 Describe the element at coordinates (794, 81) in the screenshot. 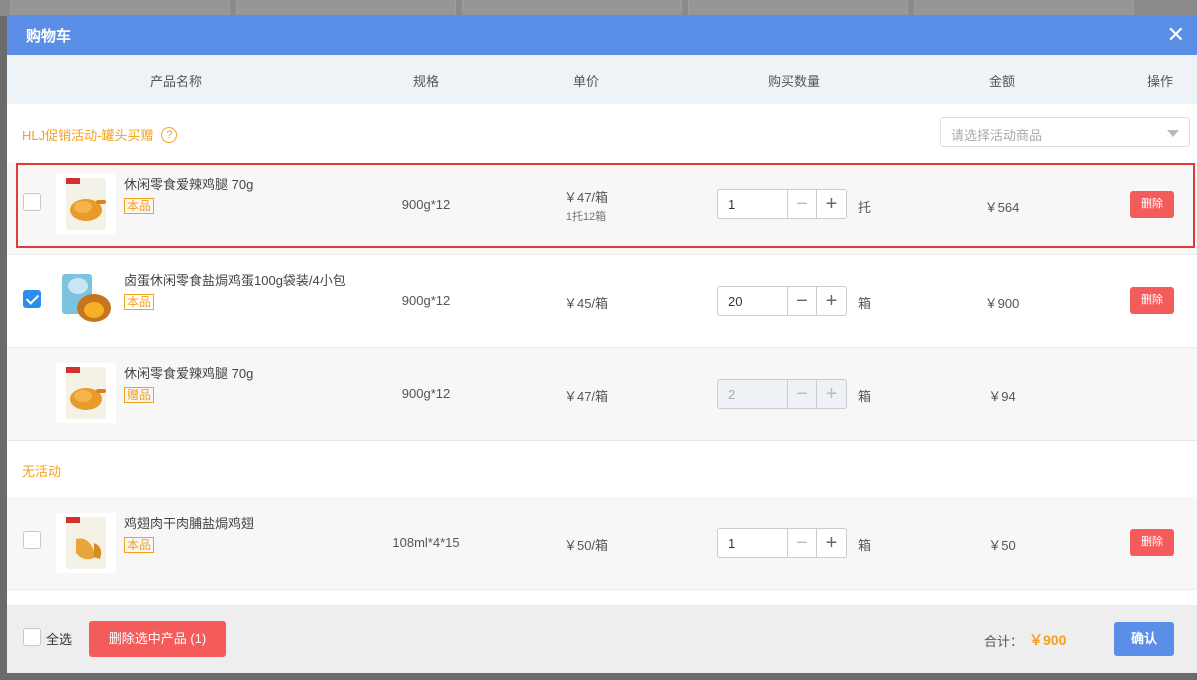

I see `col-quantity: 购买数量` at that location.